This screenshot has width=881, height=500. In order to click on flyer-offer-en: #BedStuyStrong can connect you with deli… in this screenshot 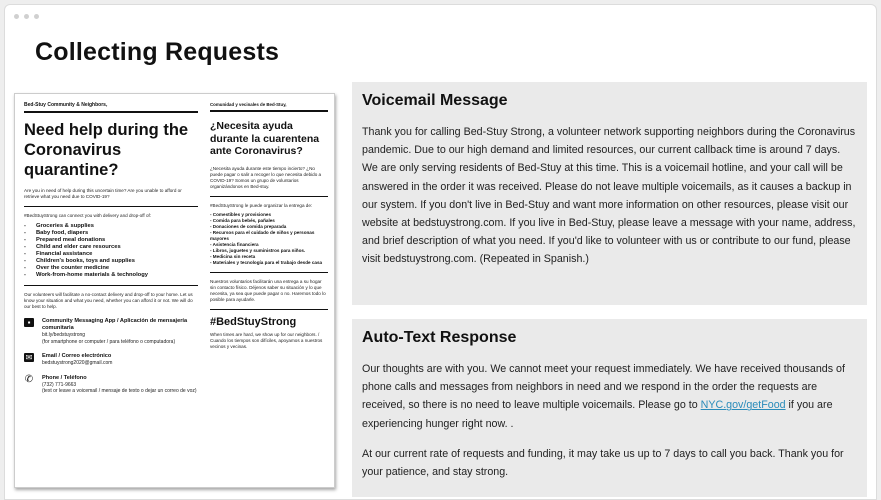, I will do `click(88, 215)`.